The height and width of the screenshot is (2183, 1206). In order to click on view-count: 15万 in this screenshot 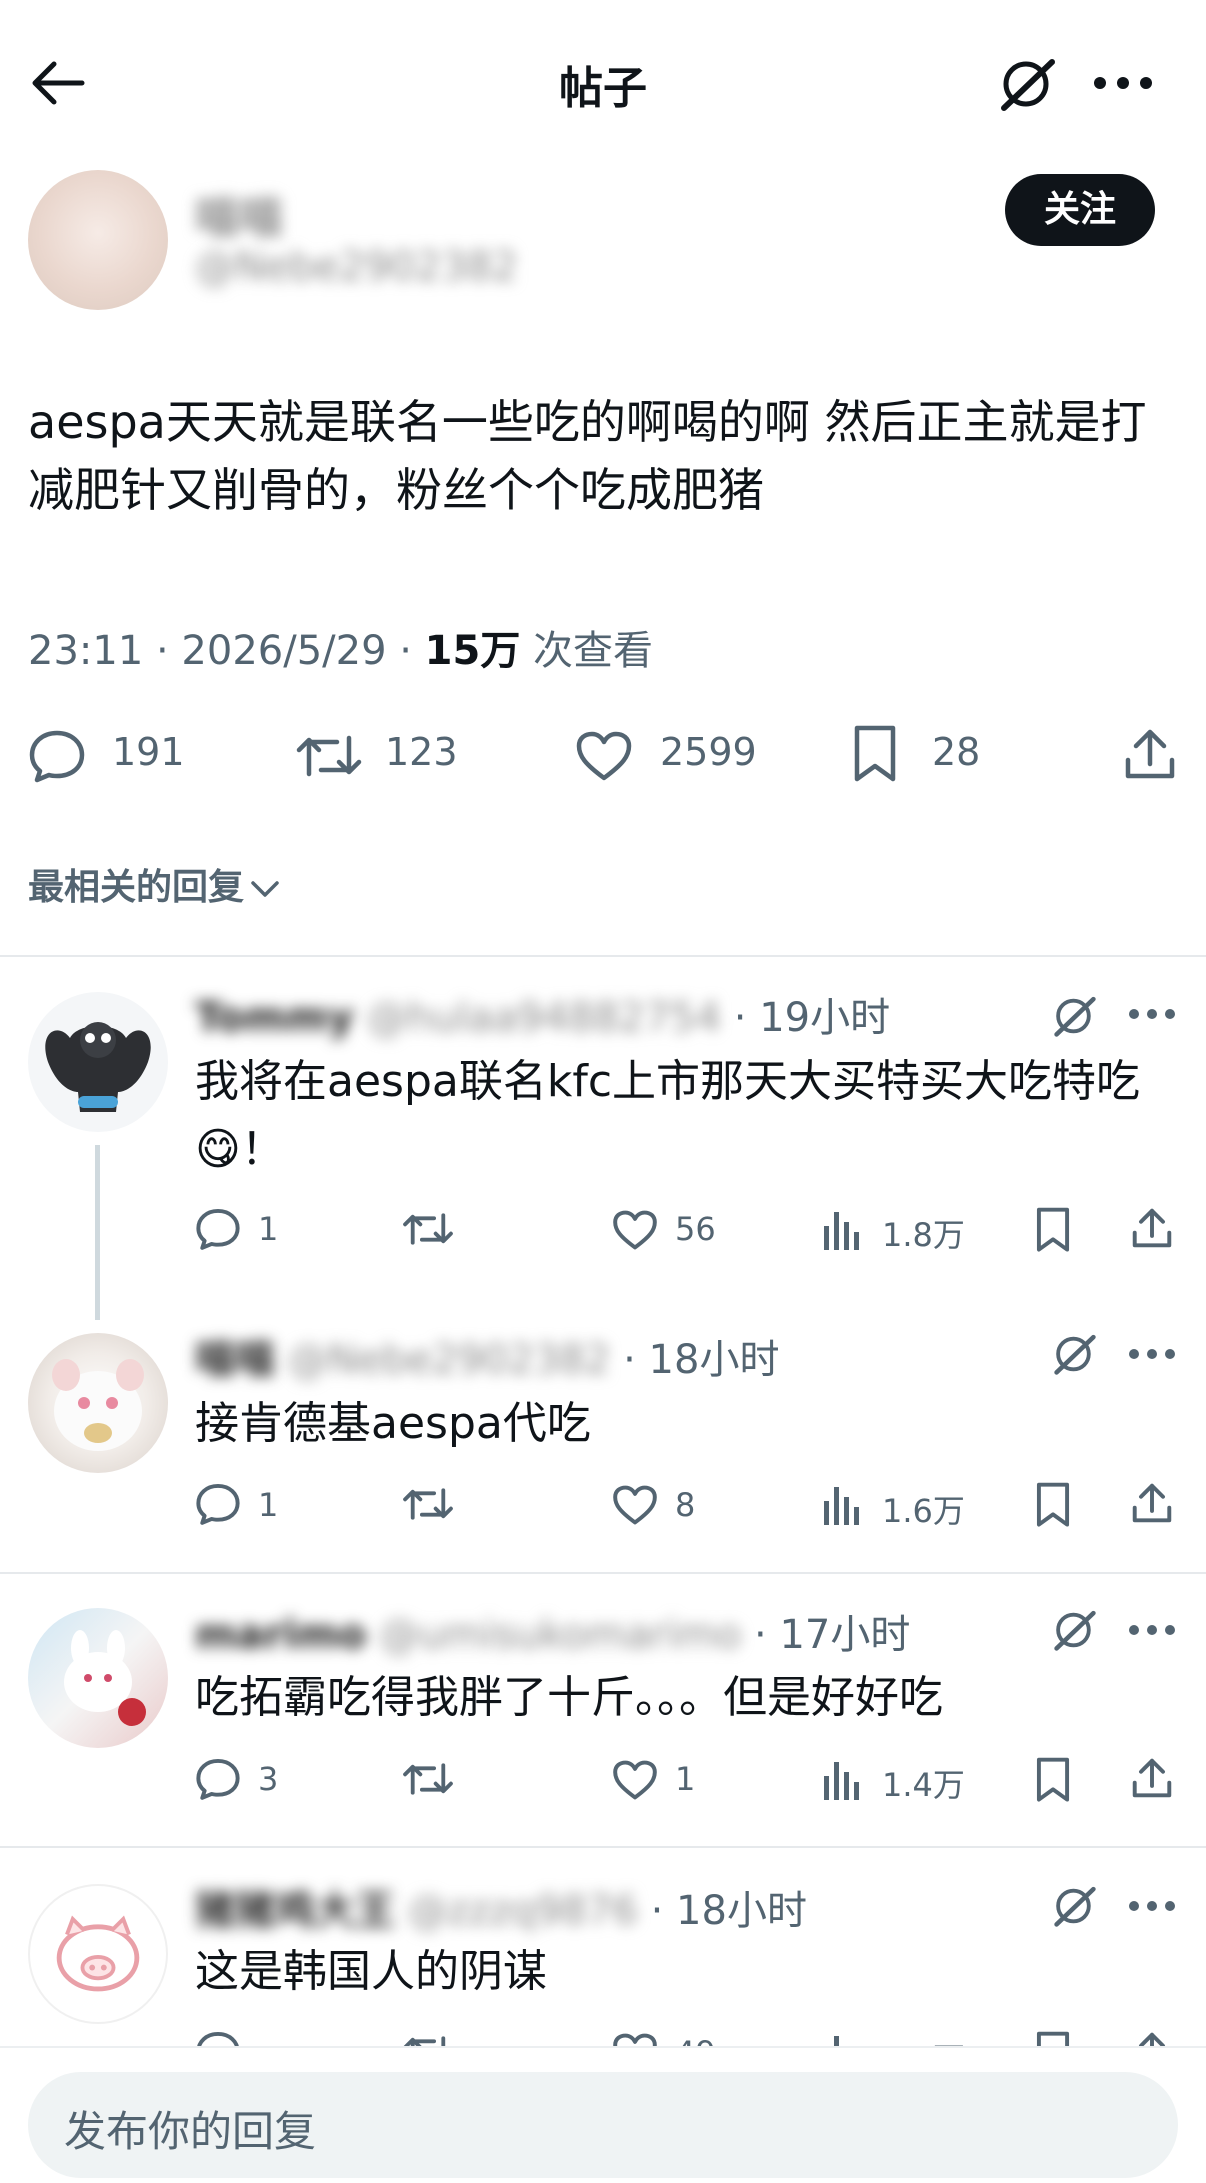, I will do `click(472, 651)`.